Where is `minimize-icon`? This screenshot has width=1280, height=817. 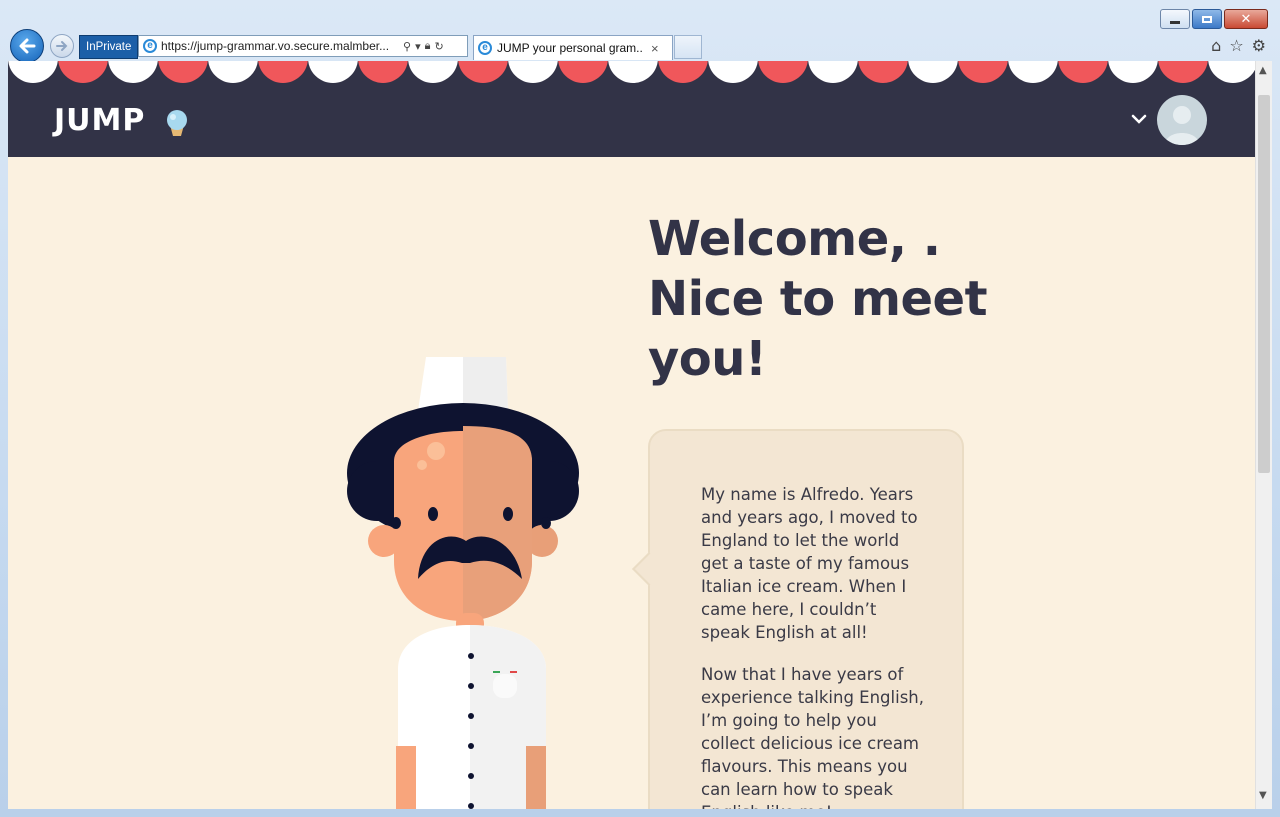
minimize-icon is located at coordinates (1175, 22).